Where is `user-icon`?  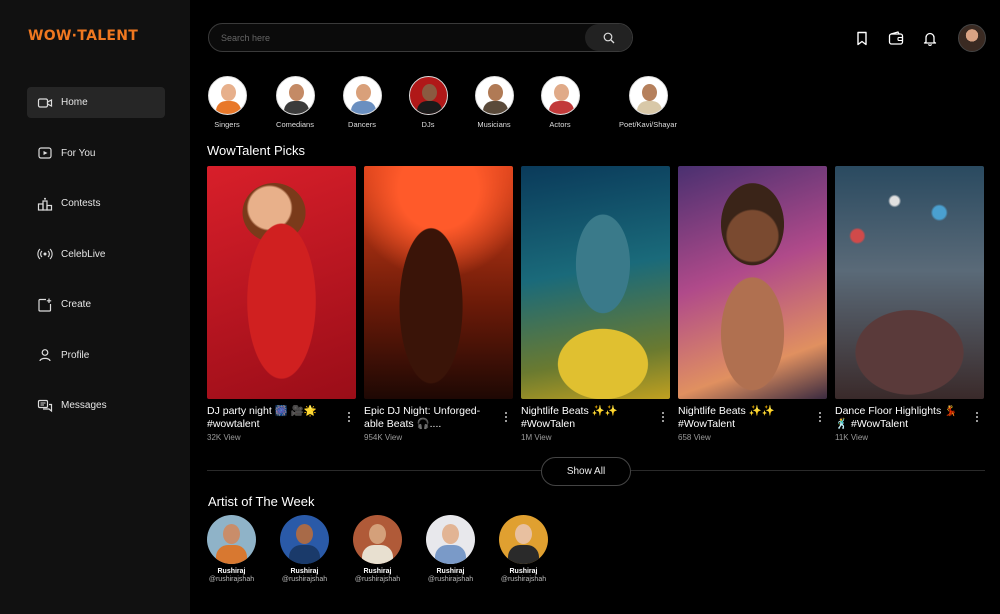
user-icon is located at coordinates (45, 355).